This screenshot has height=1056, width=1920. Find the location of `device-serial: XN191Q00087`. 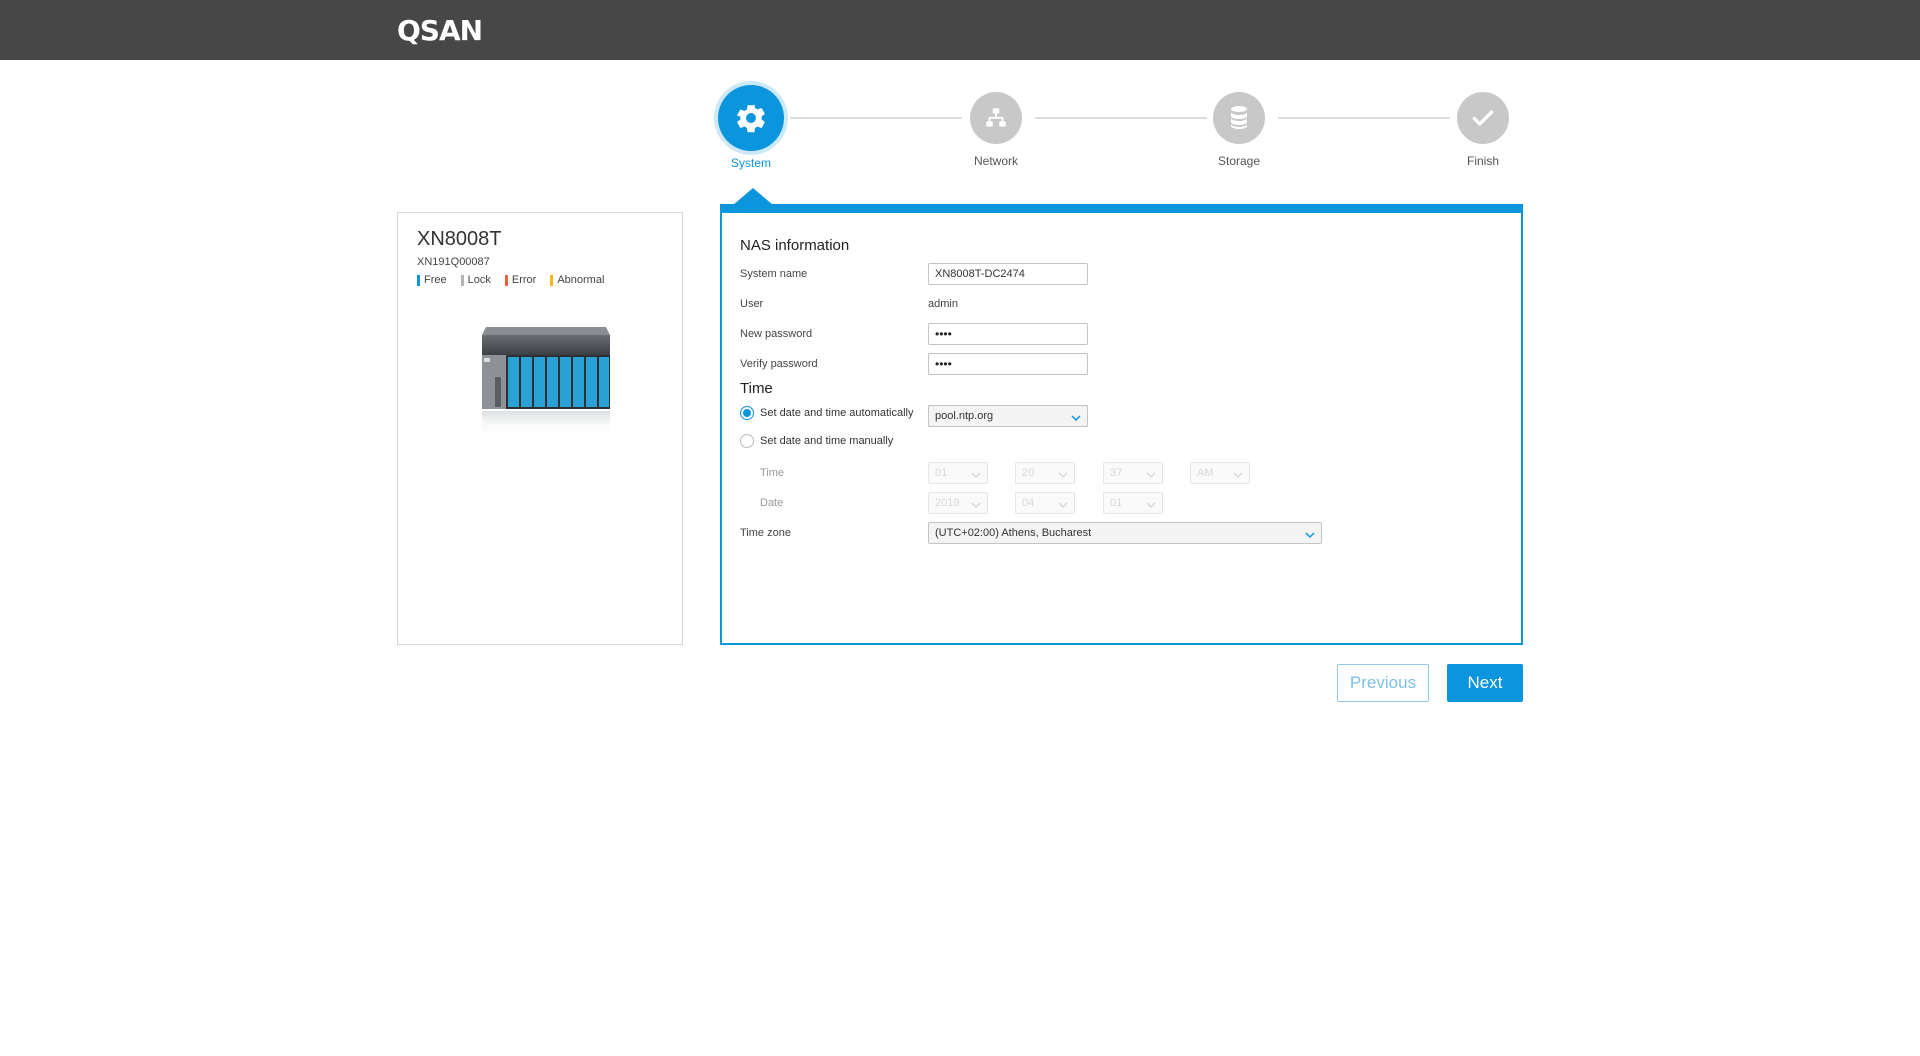

device-serial: XN191Q00087 is located at coordinates (453, 262).